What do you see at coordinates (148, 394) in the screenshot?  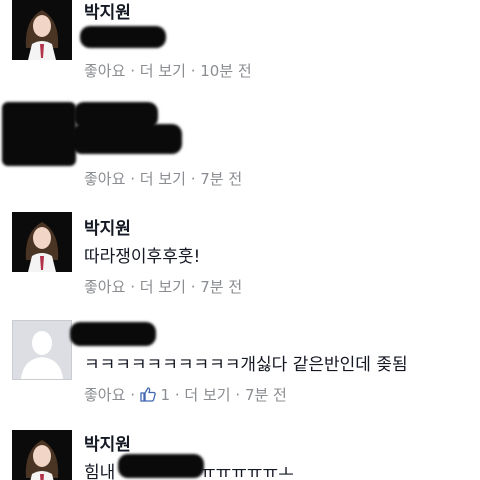 I see `thumbs-up-icon` at bounding box center [148, 394].